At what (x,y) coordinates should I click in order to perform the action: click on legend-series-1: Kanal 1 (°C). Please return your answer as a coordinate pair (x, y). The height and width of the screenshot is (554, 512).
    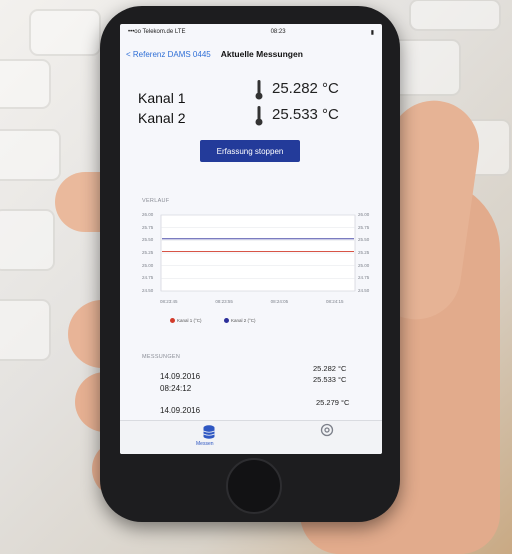
    Looking at the image, I should click on (186, 321).